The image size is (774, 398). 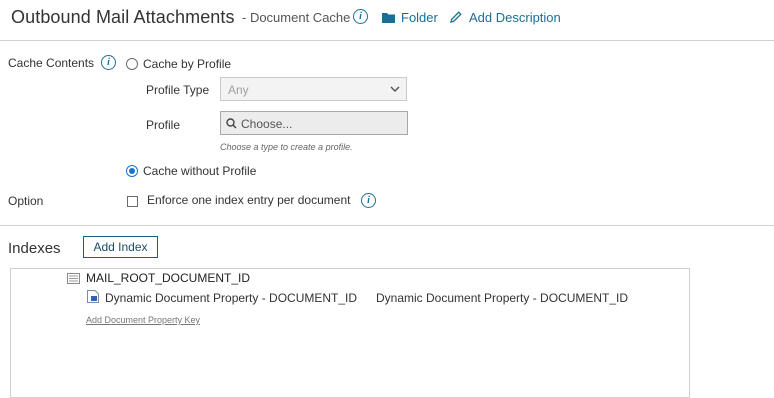 I want to click on add-document-property-key-link: Add Document Property Key, so click(x=143, y=320).